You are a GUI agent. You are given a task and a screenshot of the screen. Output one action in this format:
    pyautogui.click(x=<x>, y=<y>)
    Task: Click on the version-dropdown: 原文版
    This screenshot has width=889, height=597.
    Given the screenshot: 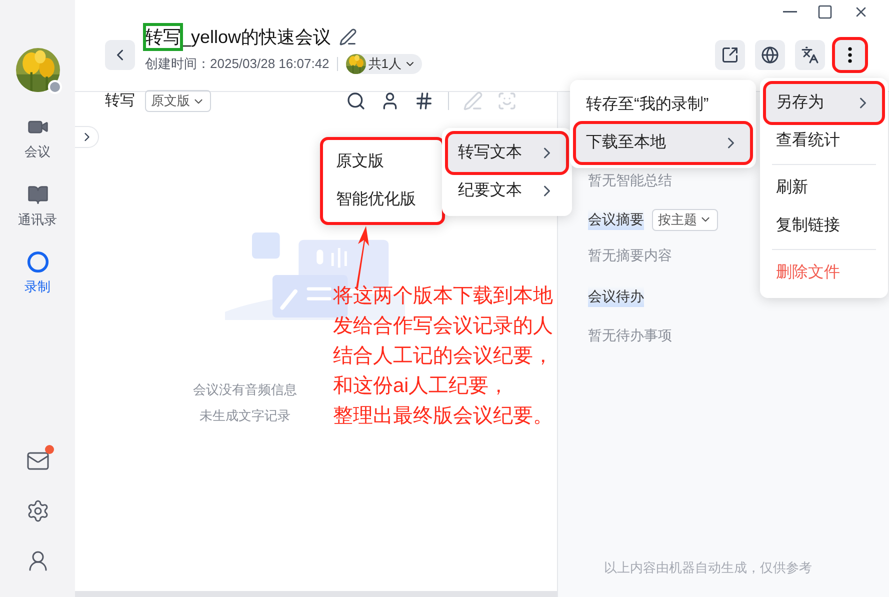 What is the action you would take?
    pyautogui.click(x=178, y=101)
    